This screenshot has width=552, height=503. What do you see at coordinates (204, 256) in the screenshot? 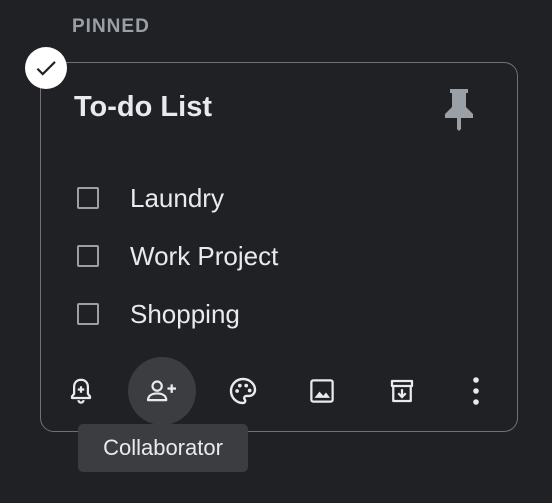
I see `checklist-item-text: Work Project` at bounding box center [204, 256].